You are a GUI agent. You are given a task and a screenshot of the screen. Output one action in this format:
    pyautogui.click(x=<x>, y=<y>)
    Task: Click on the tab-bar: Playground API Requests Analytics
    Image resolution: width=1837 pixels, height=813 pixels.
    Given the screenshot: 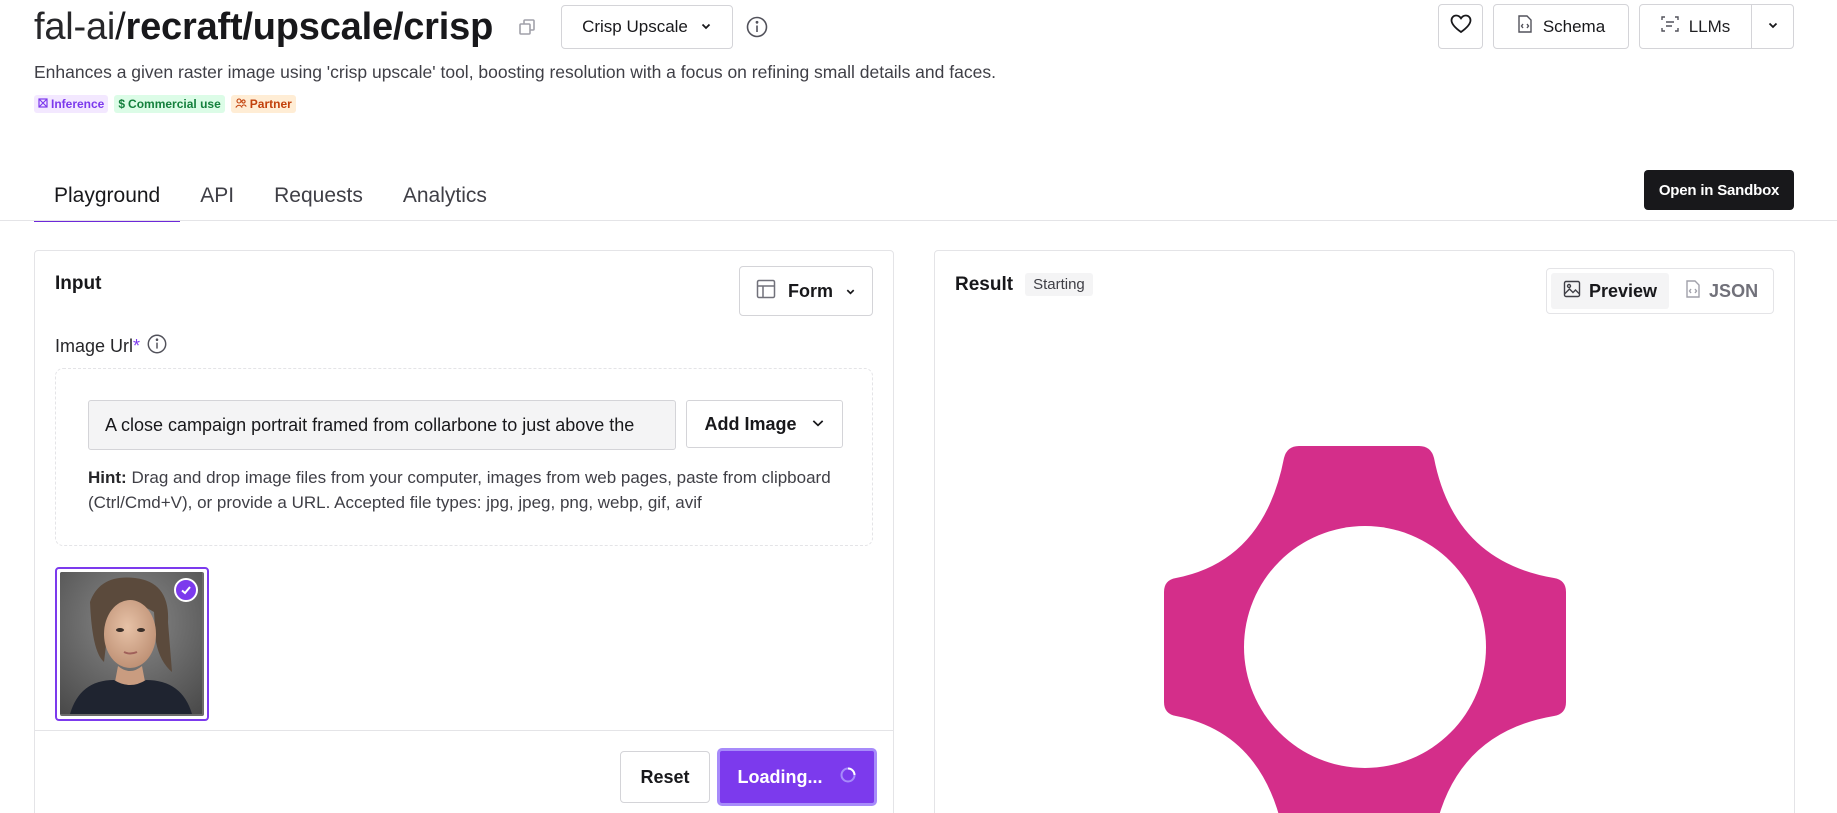 What is the action you would take?
    pyautogui.click(x=270, y=196)
    